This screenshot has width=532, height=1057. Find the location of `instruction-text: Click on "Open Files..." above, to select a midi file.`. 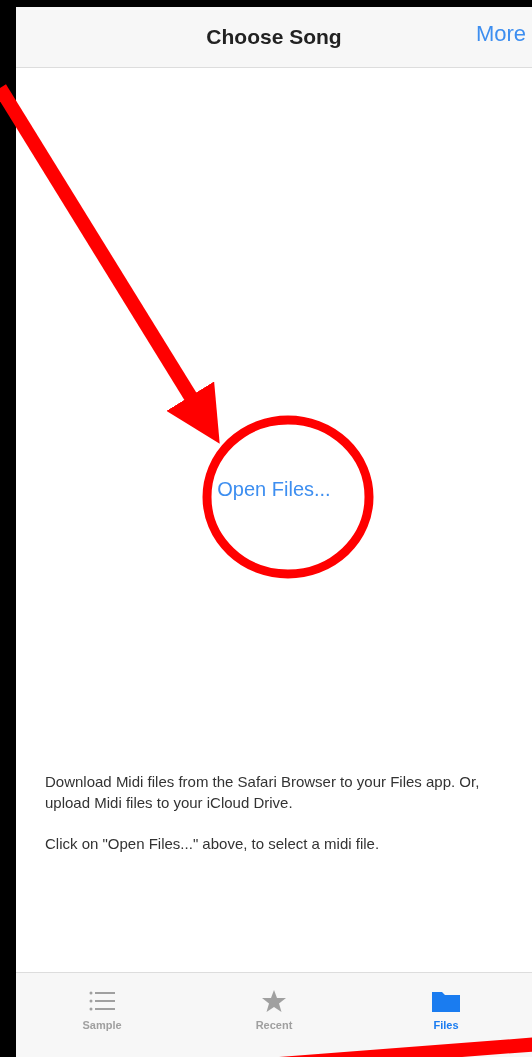

instruction-text: Click on "Open Files..." above, to select a midi file. is located at coordinates (213, 844).